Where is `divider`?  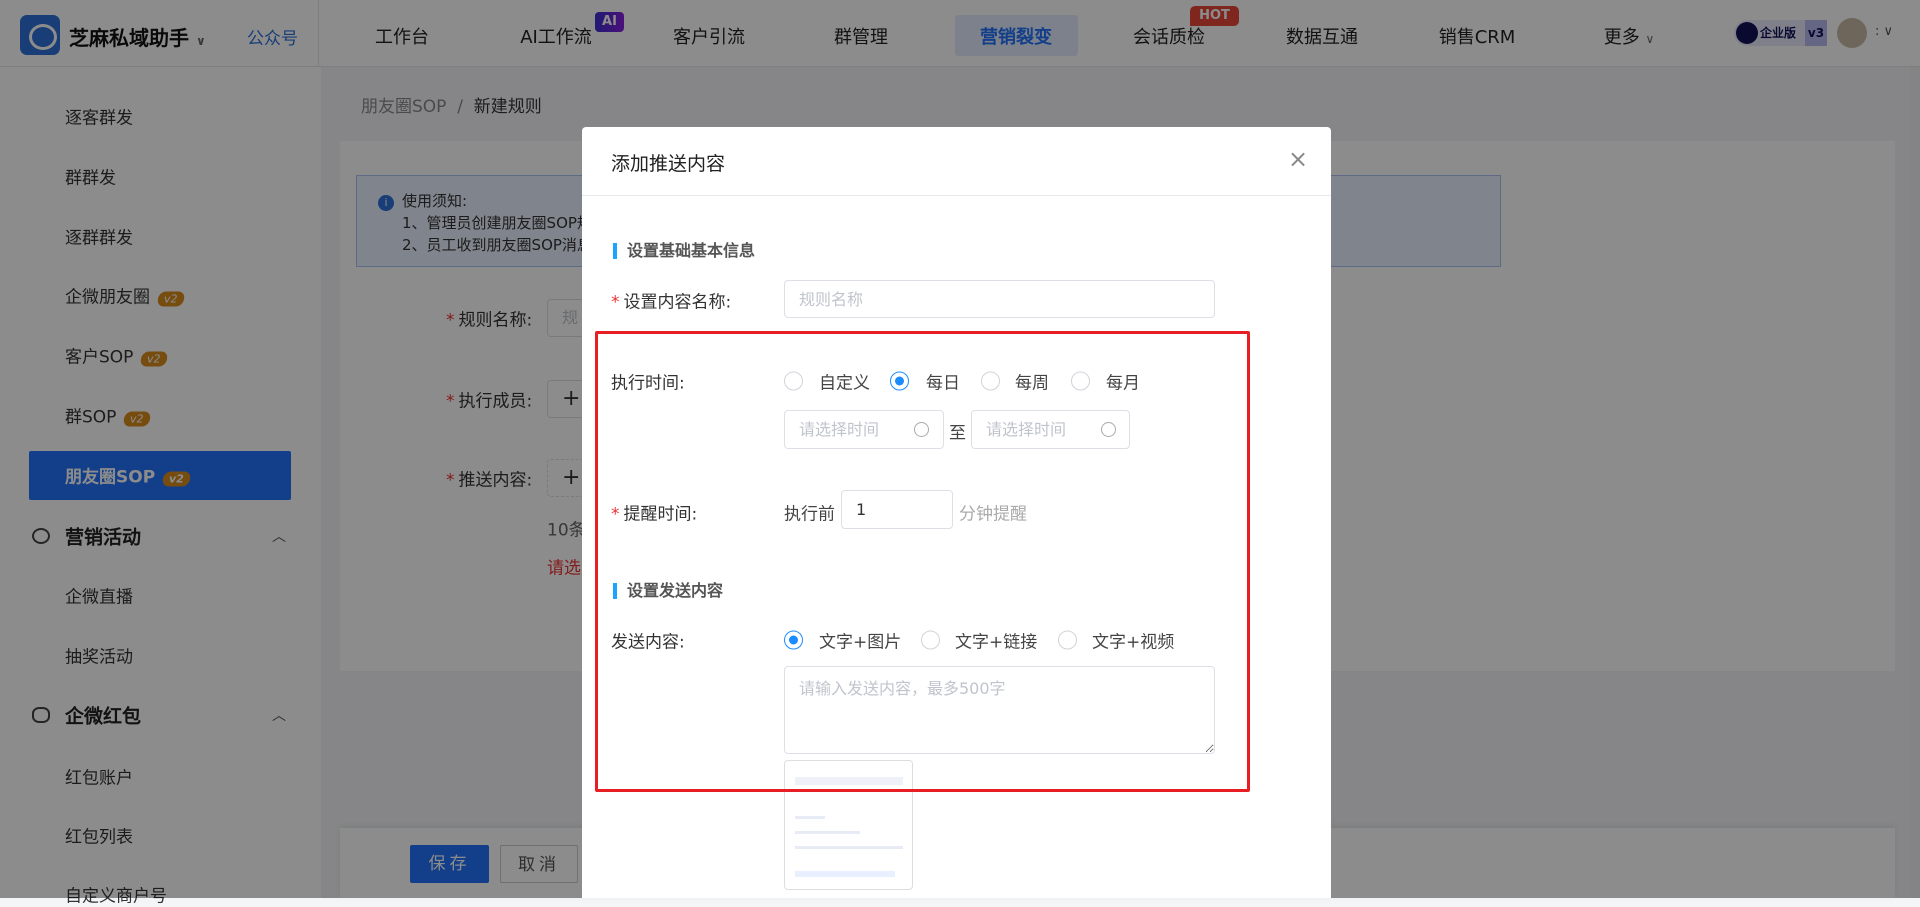
divider is located at coordinates (956, 195).